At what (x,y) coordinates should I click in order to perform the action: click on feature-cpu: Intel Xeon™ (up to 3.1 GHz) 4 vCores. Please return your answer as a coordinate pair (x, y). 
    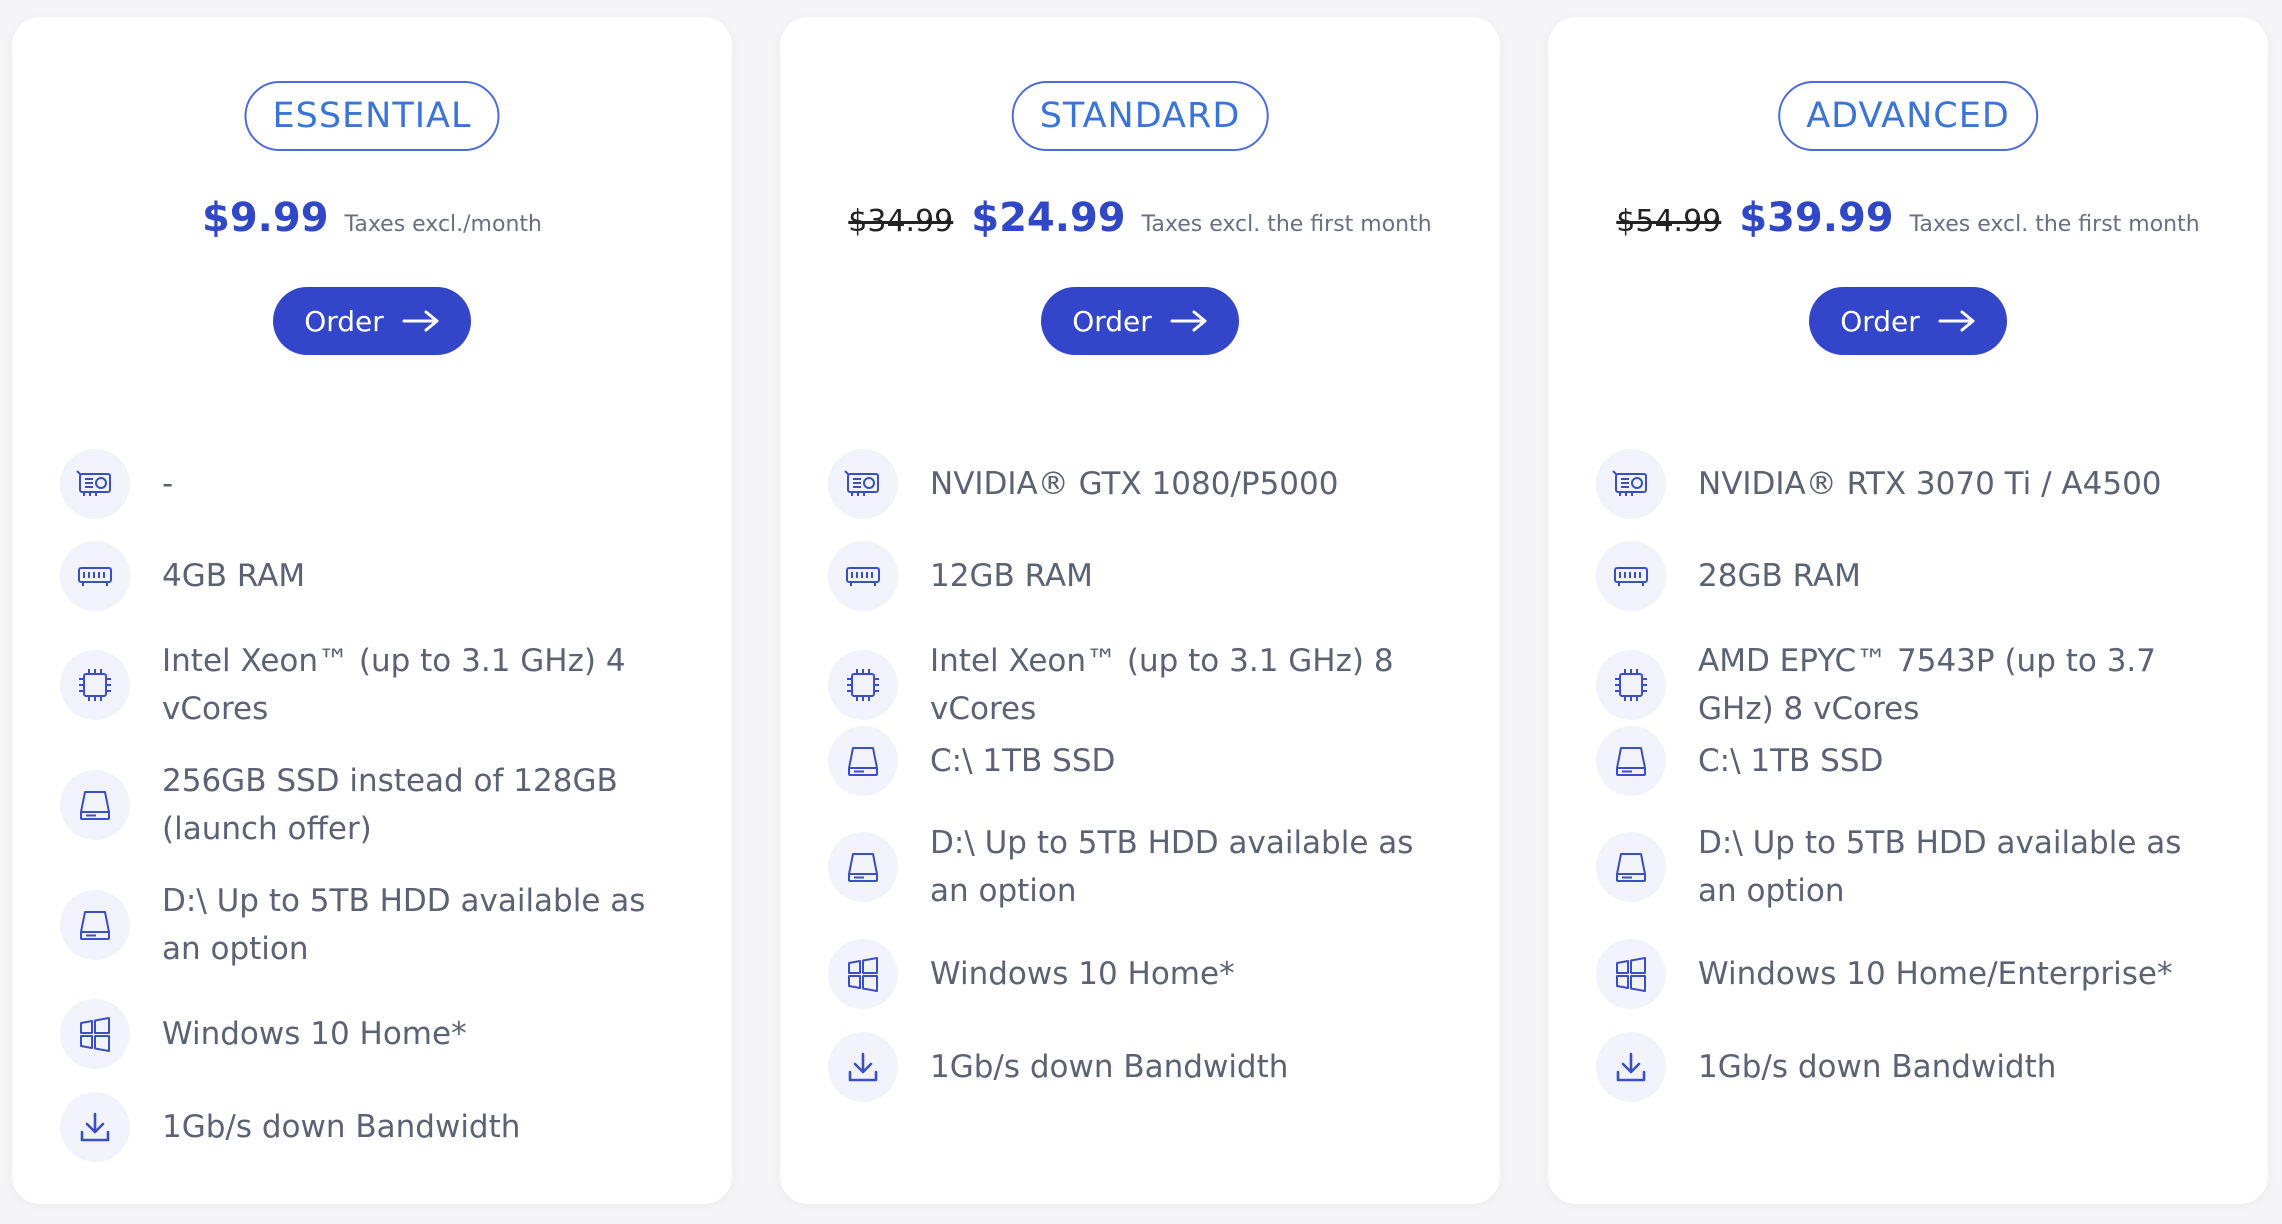
    Looking at the image, I should click on (376, 685).